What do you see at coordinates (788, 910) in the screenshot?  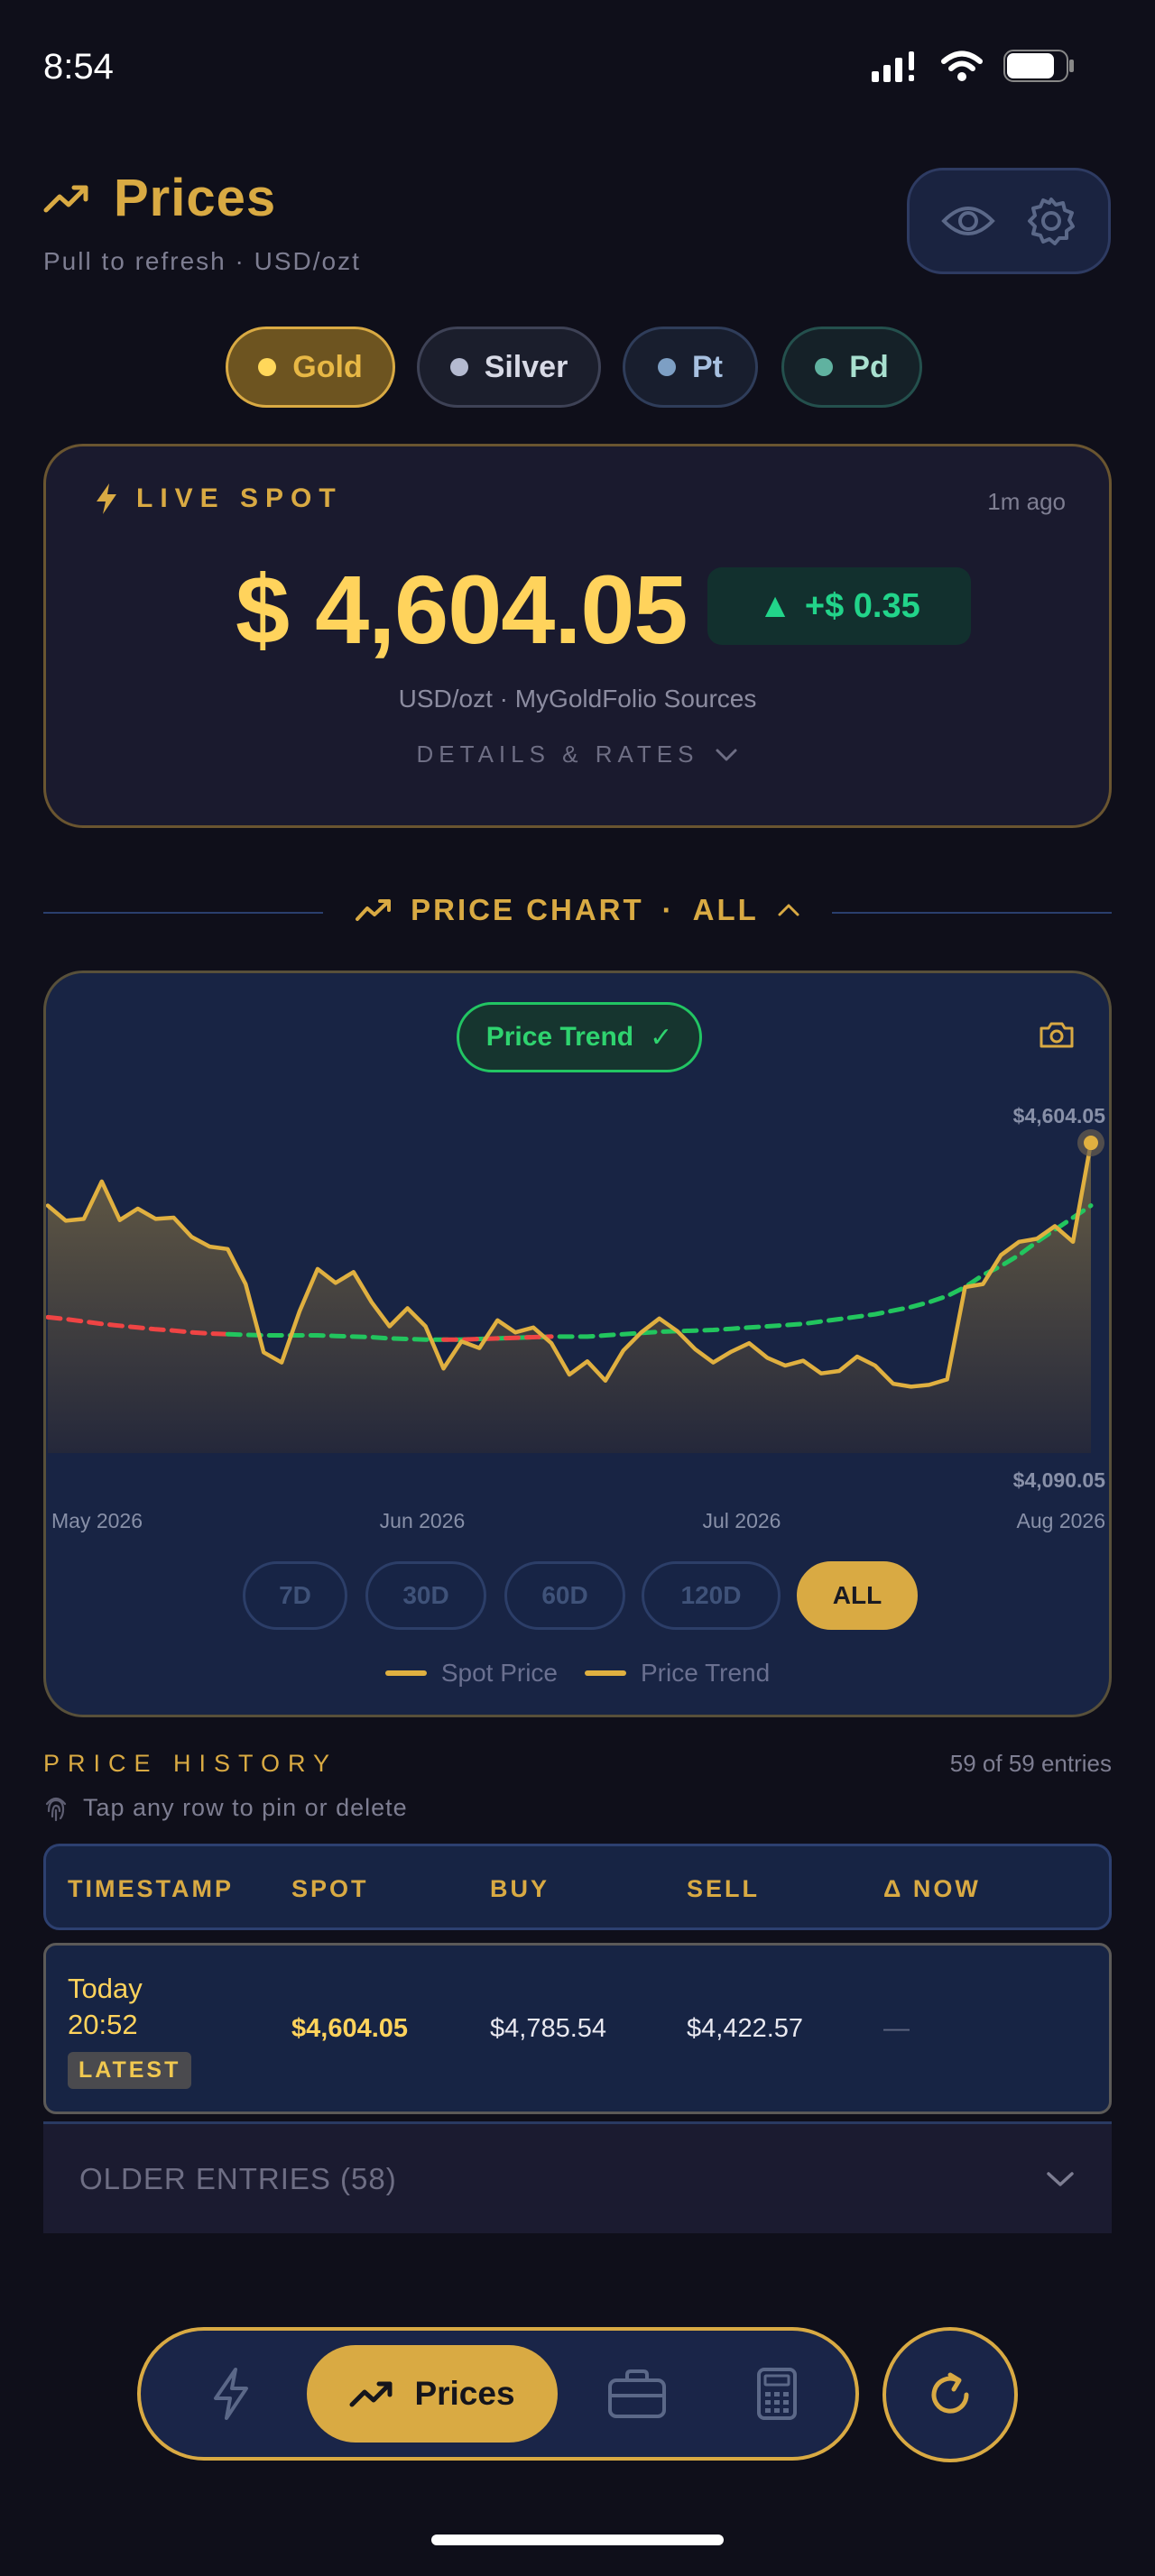 I see `chevron-up-icon` at bounding box center [788, 910].